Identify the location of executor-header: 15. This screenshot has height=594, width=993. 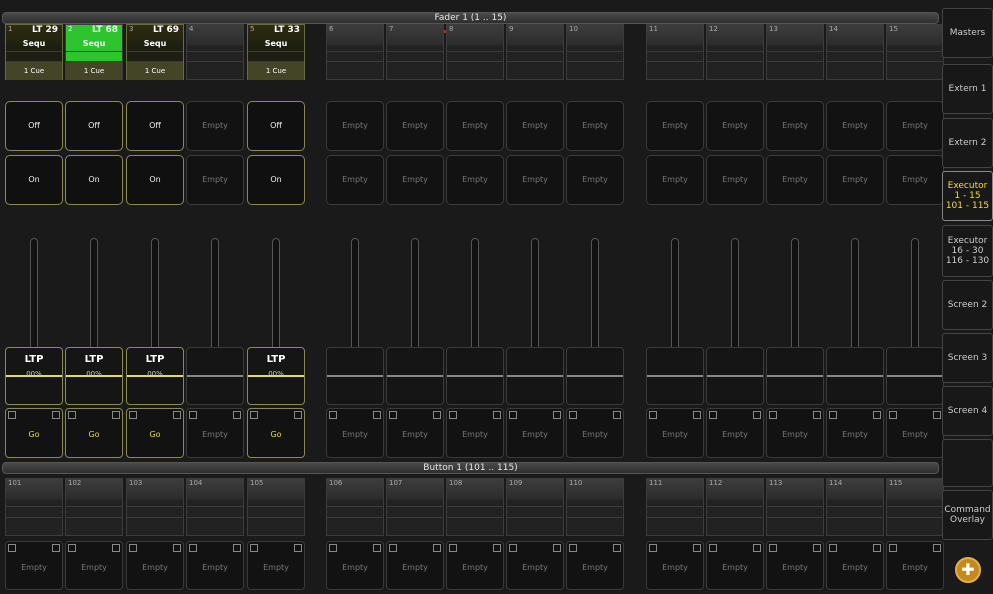
(915, 52).